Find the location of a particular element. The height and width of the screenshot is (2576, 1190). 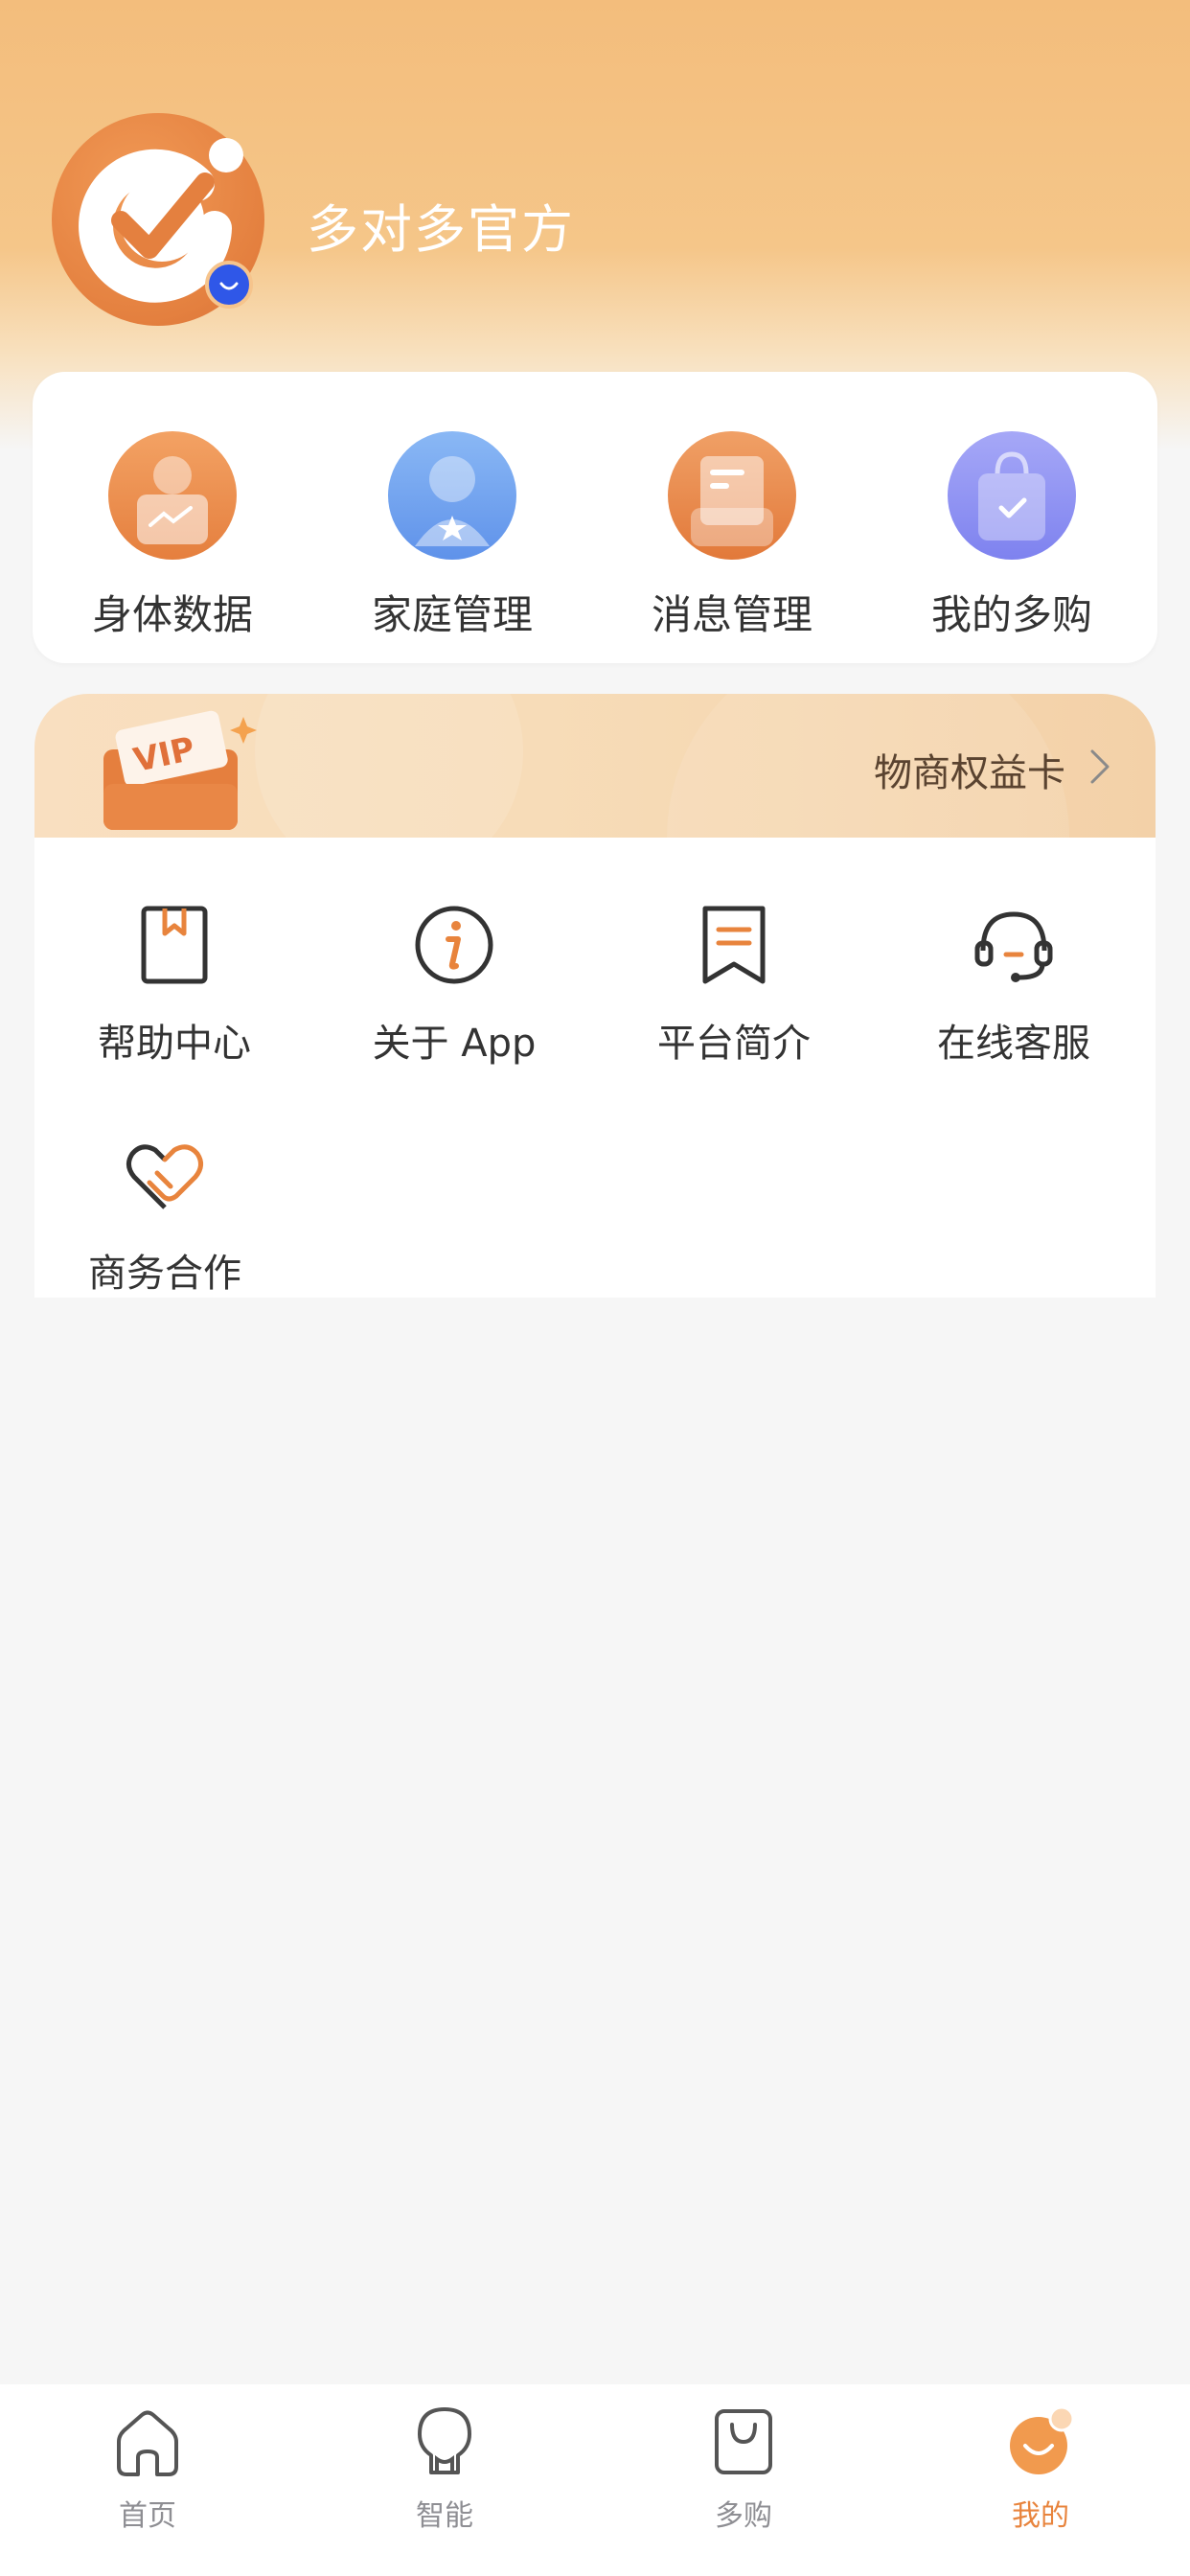

quick-actions-card: 身体数据 家庭管理 消息管理 我的多购 is located at coordinates (595, 517).